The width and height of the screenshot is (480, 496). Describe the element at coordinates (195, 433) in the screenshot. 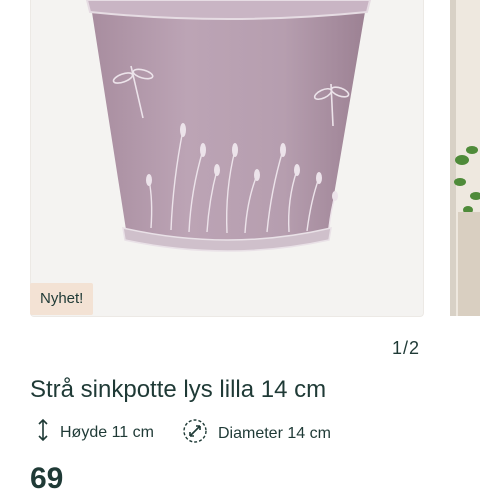

I see `diameter-icon` at that location.